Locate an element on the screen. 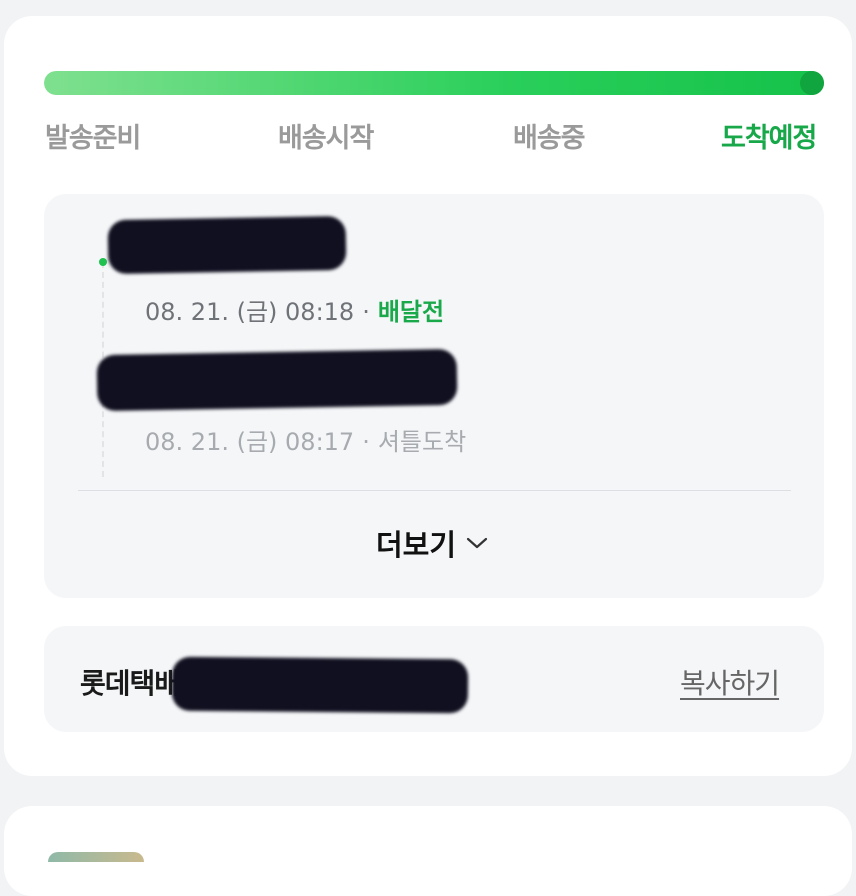 Image resolution: width=856 pixels, height=896 pixels. redacted-tracking-number is located at coordinates (320, 685).